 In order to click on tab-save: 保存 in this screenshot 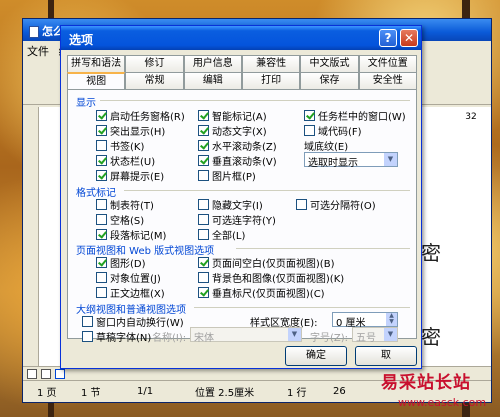, I will do `click(329, 80)`.